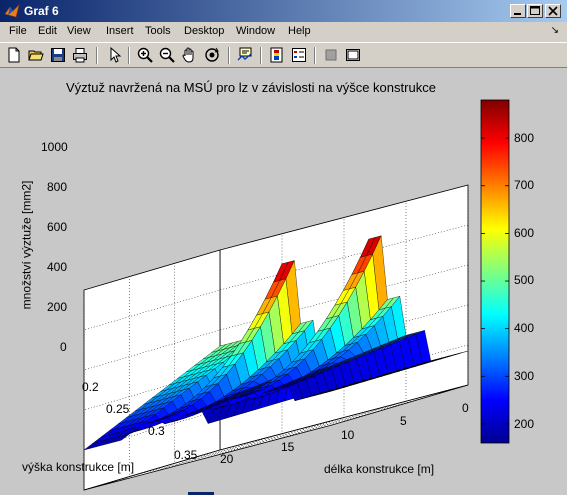 This screenshot has width=567, height=495. I want to click on pan-icon, so click(188, 55).